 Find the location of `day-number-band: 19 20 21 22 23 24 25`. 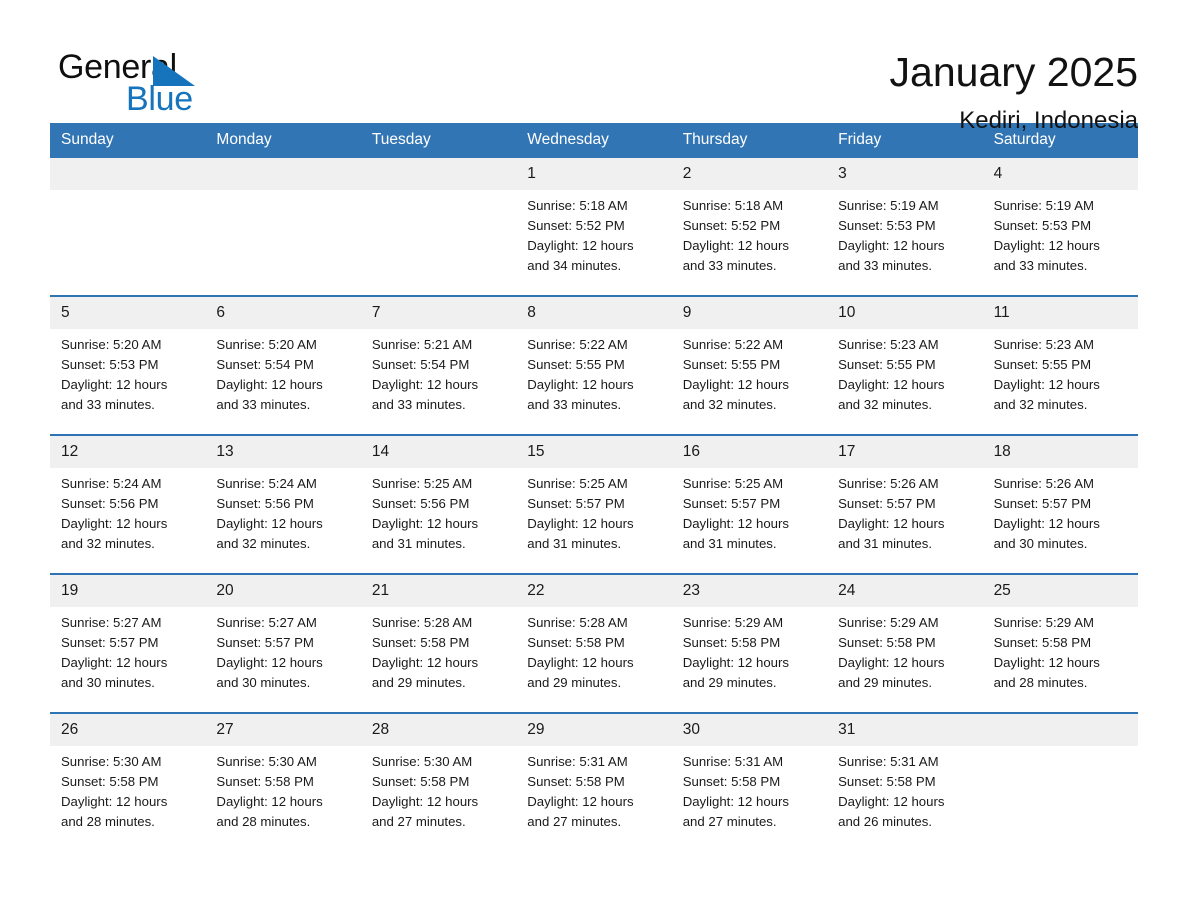

day-number-band: 19 20 21 22 23 24 25 is located at coordinates (594, 590).